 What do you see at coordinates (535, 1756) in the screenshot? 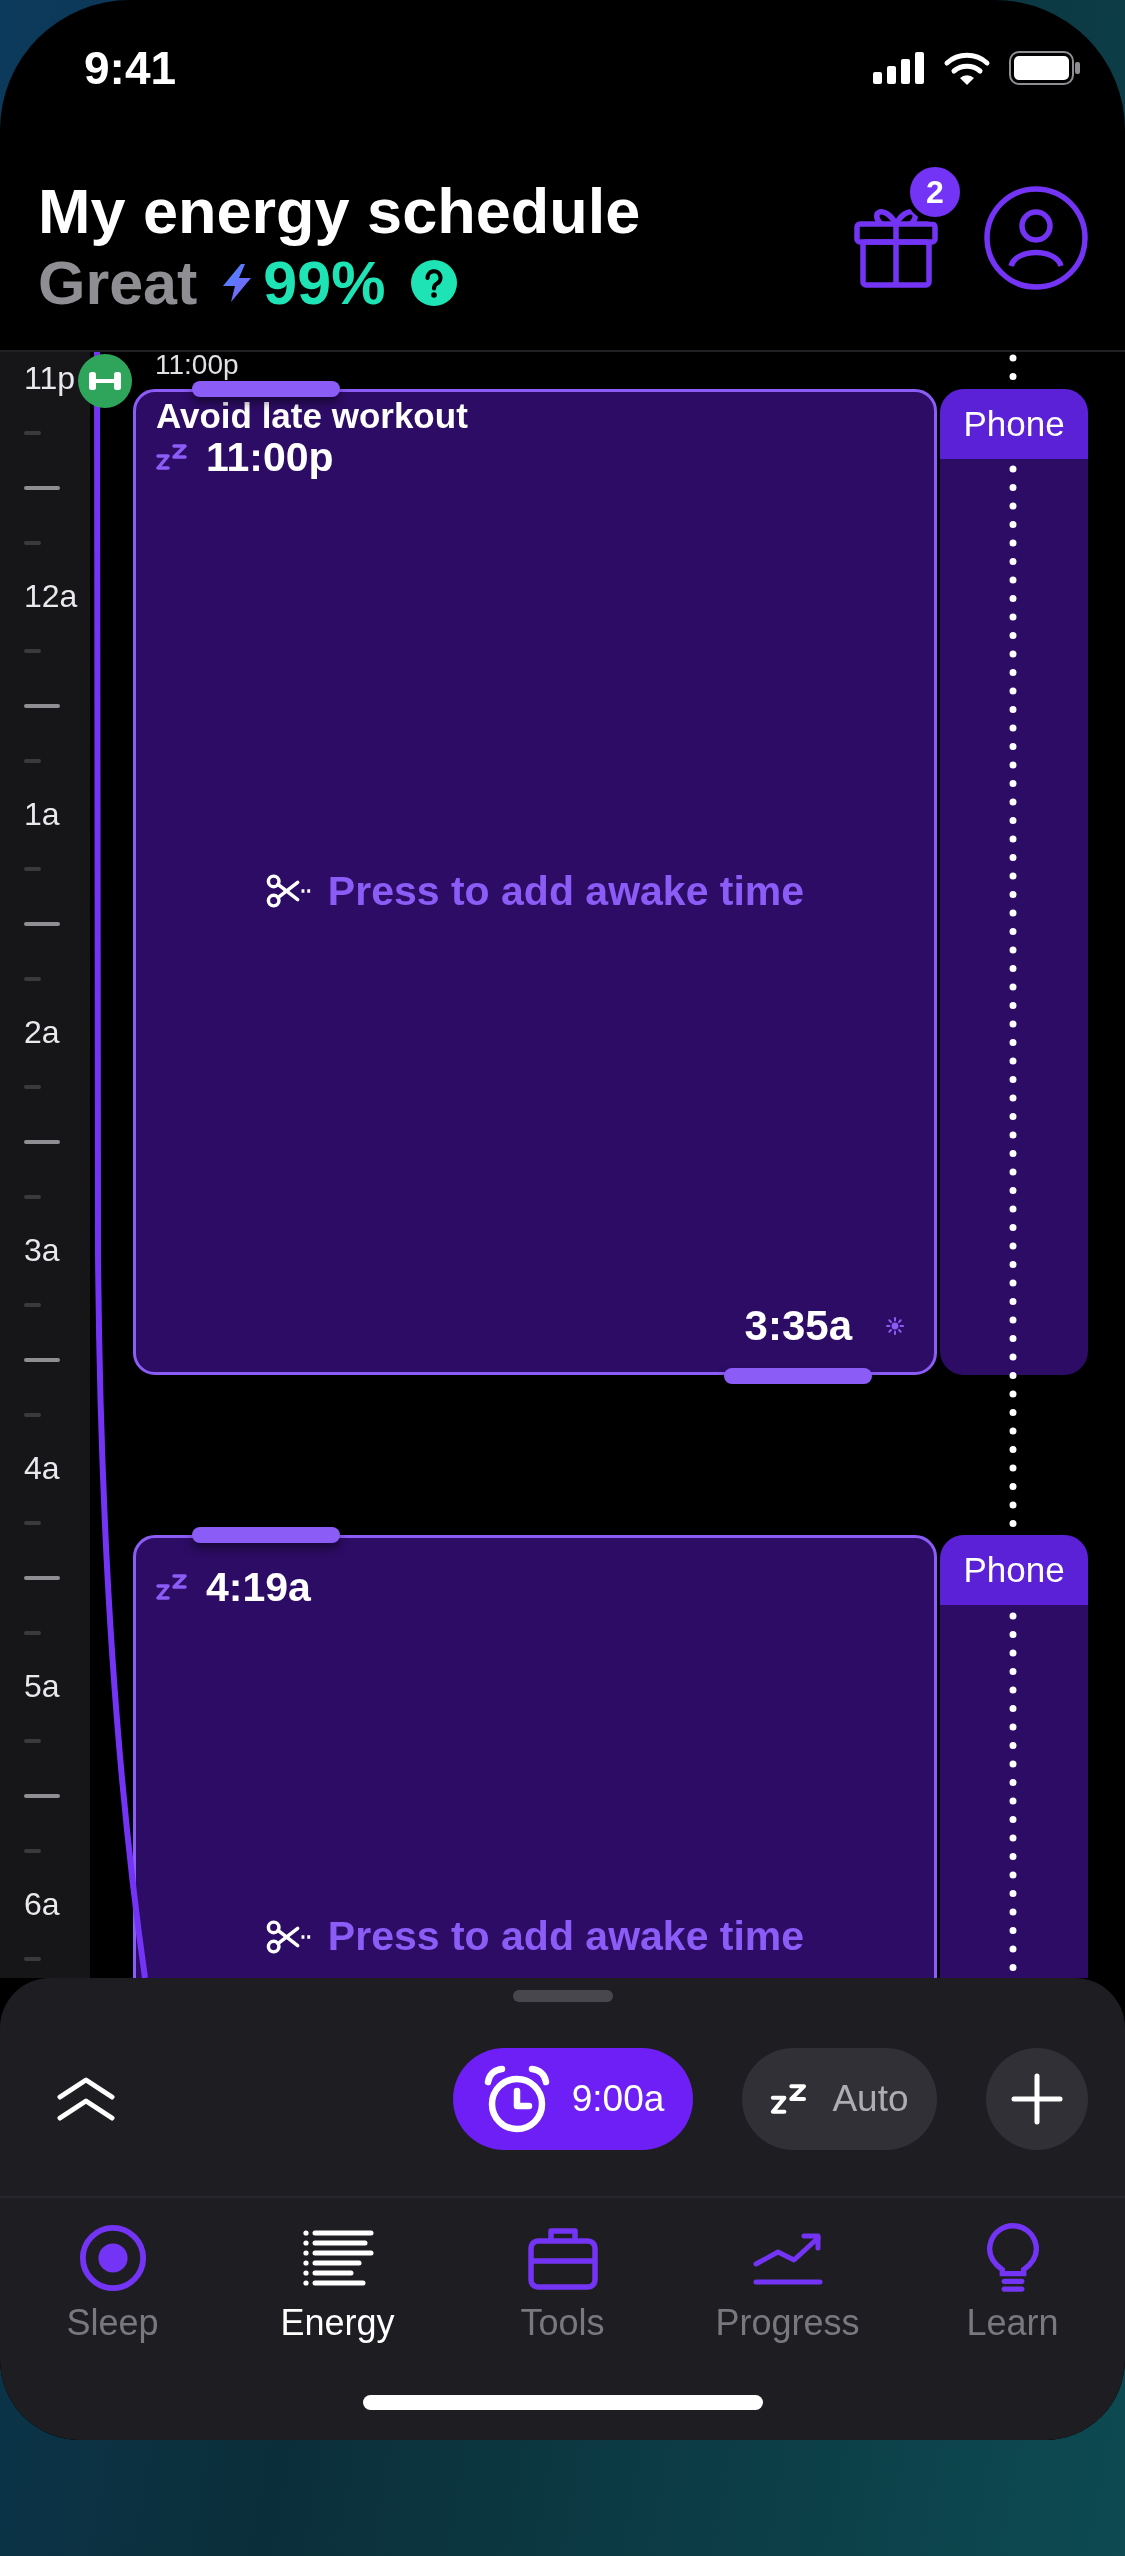
I see `sleep-block: 4:19a Press to add awake time` at bounding box center [535, 1756].